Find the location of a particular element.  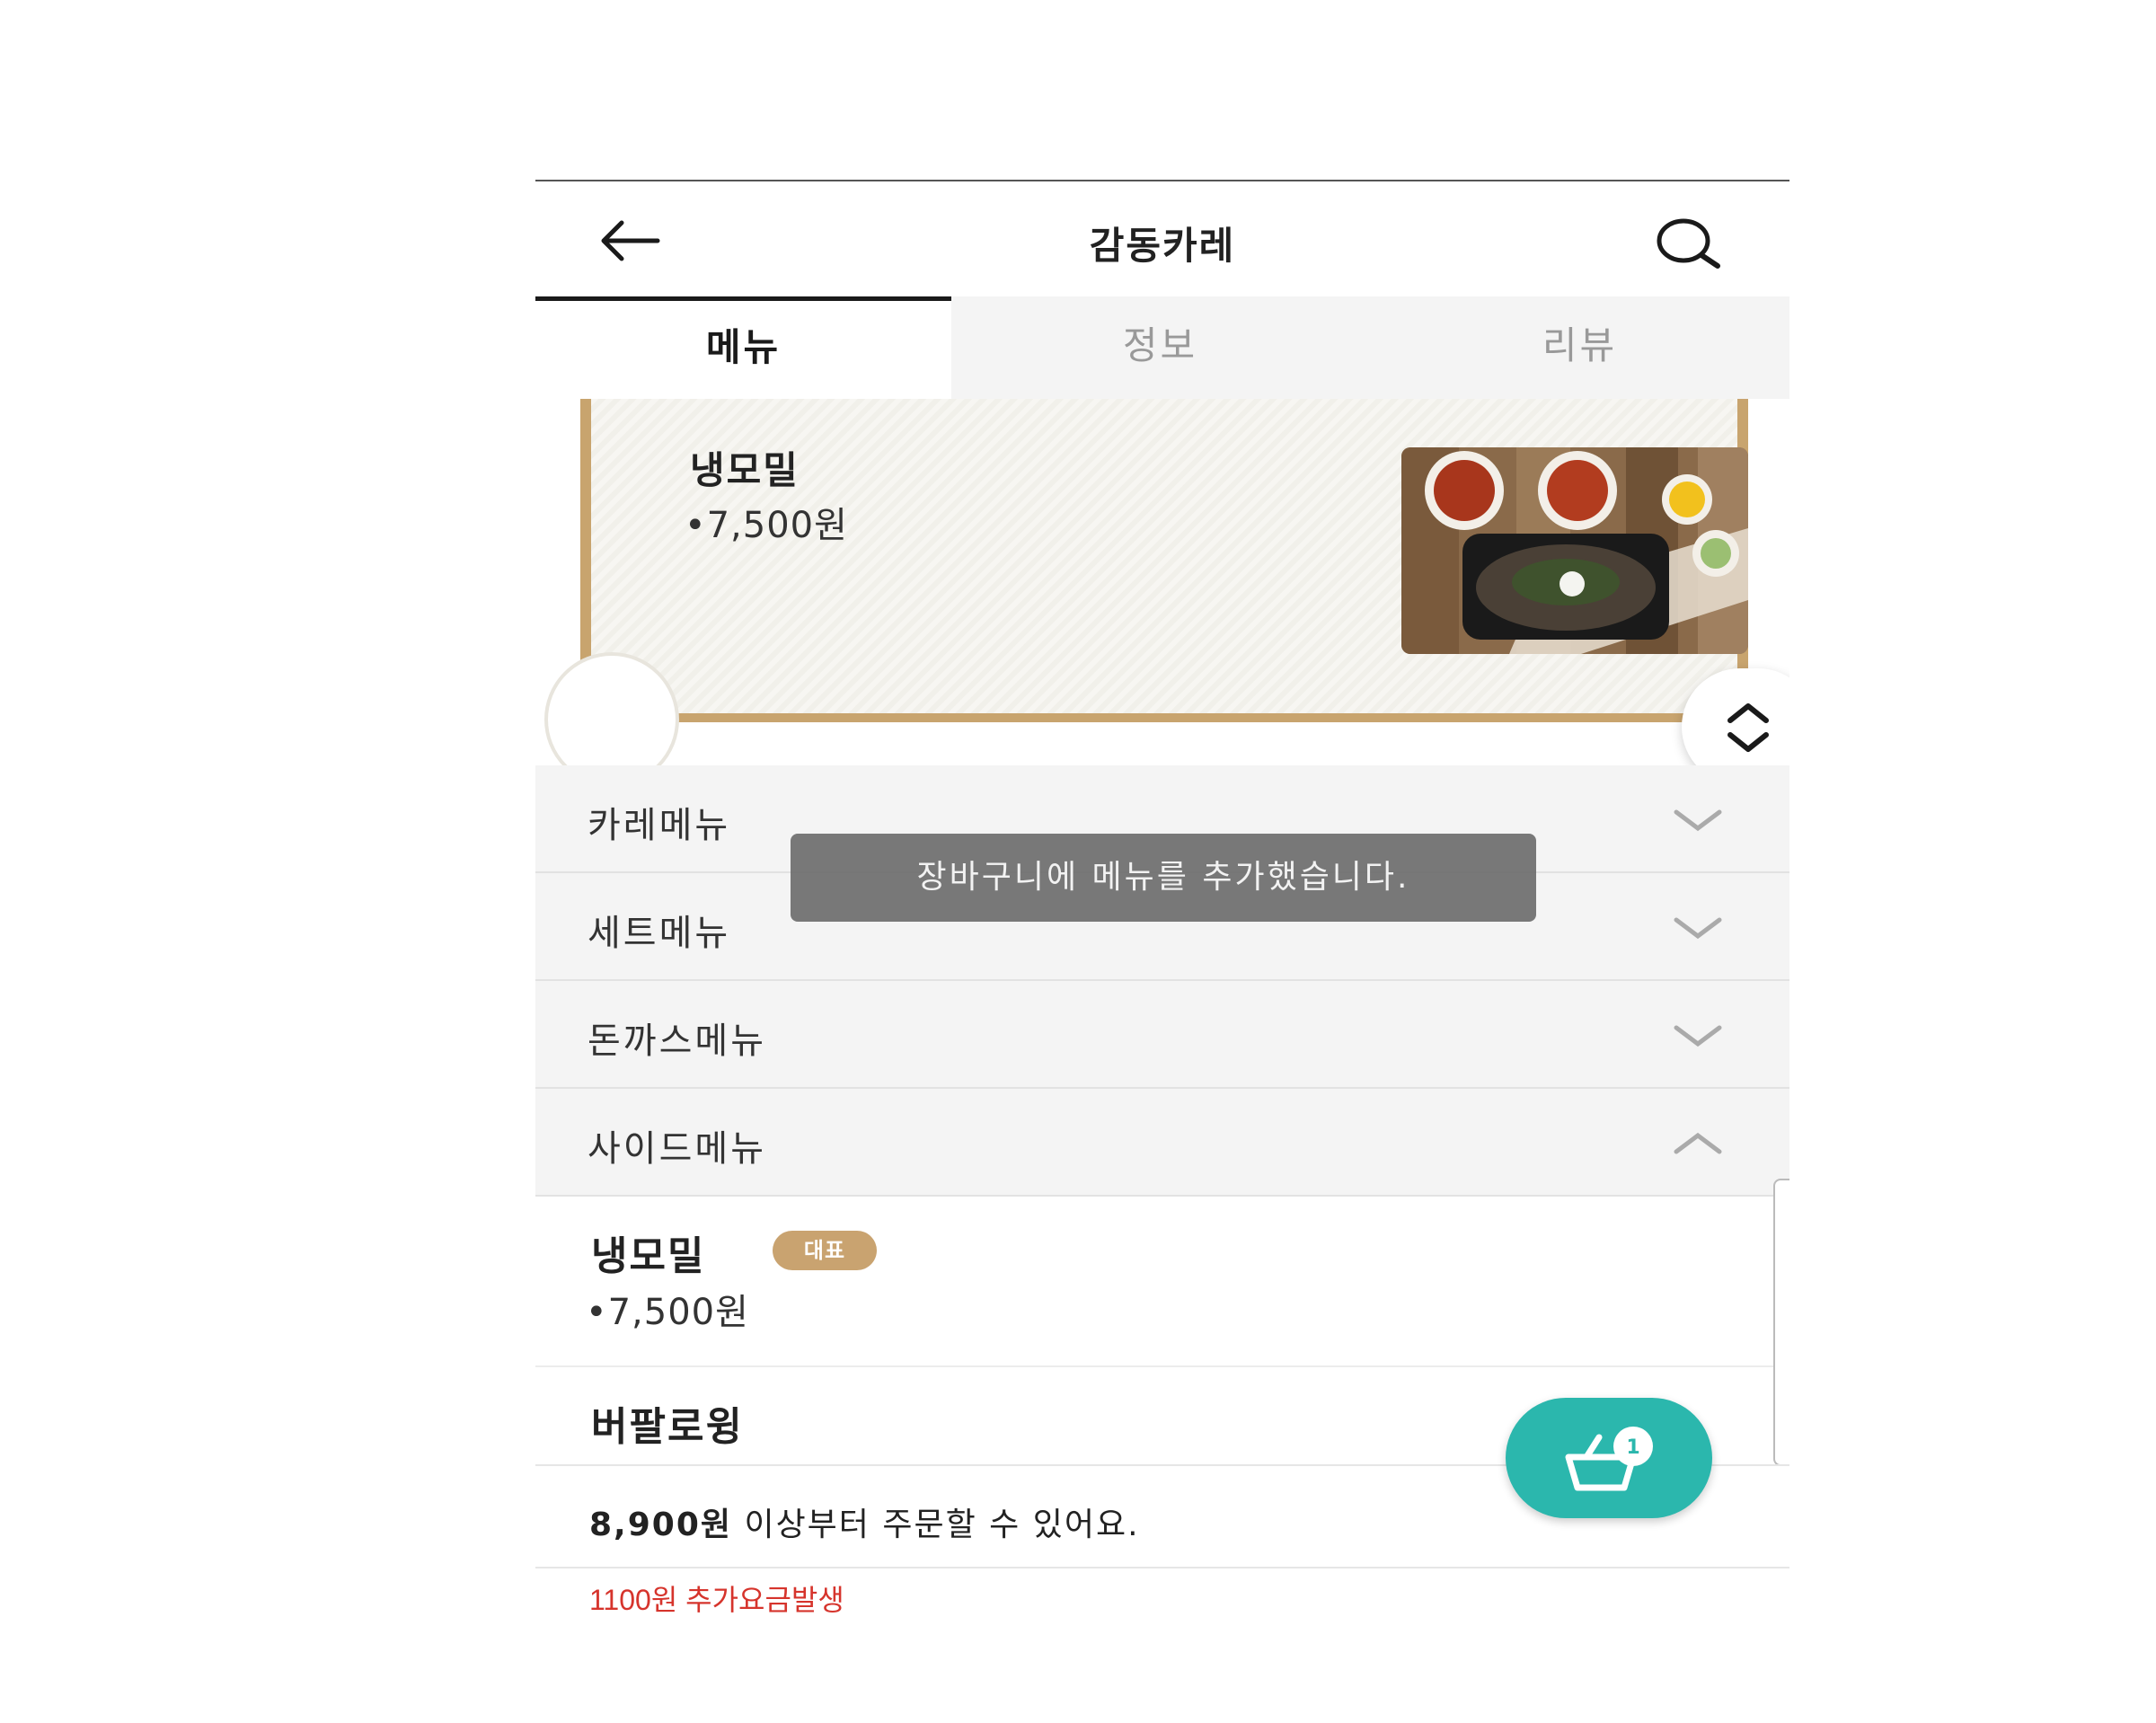

search-icon is located at coordinates (1688, 243).